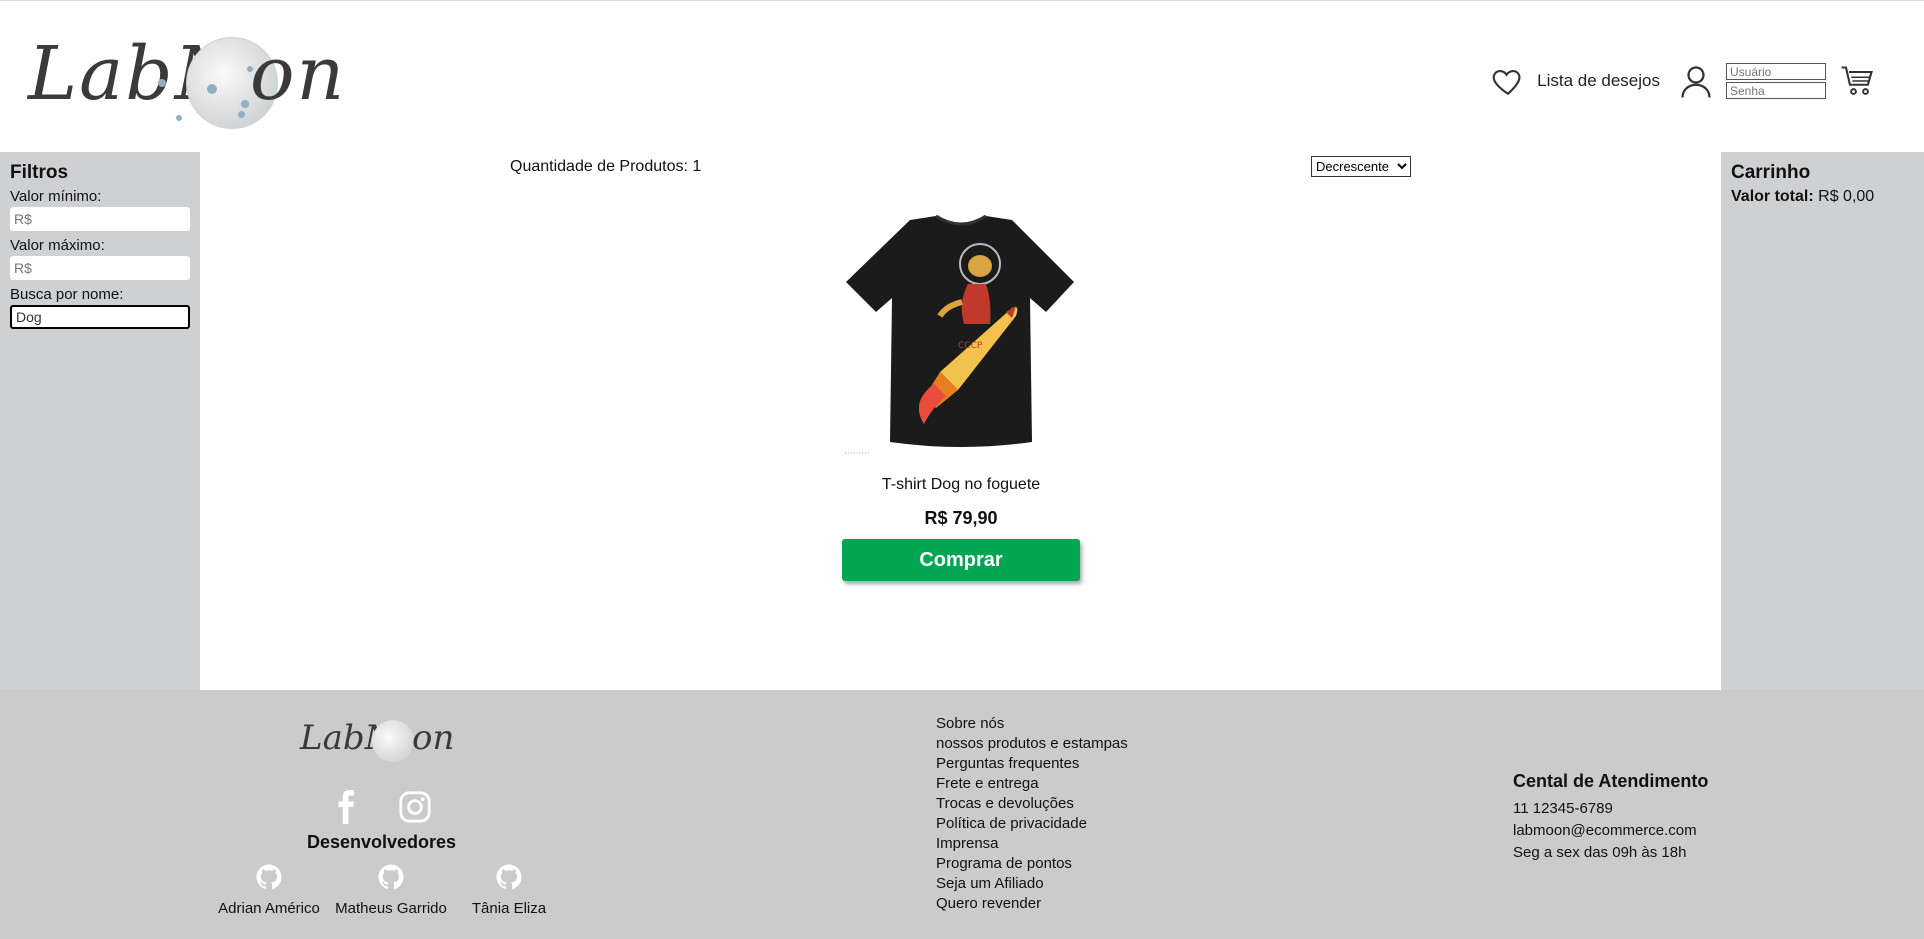  What do you see at coordinates (1032, 864) in the screenshot?
I see `footer-link: Programa de pontos` at bounding box center [1032, 864].